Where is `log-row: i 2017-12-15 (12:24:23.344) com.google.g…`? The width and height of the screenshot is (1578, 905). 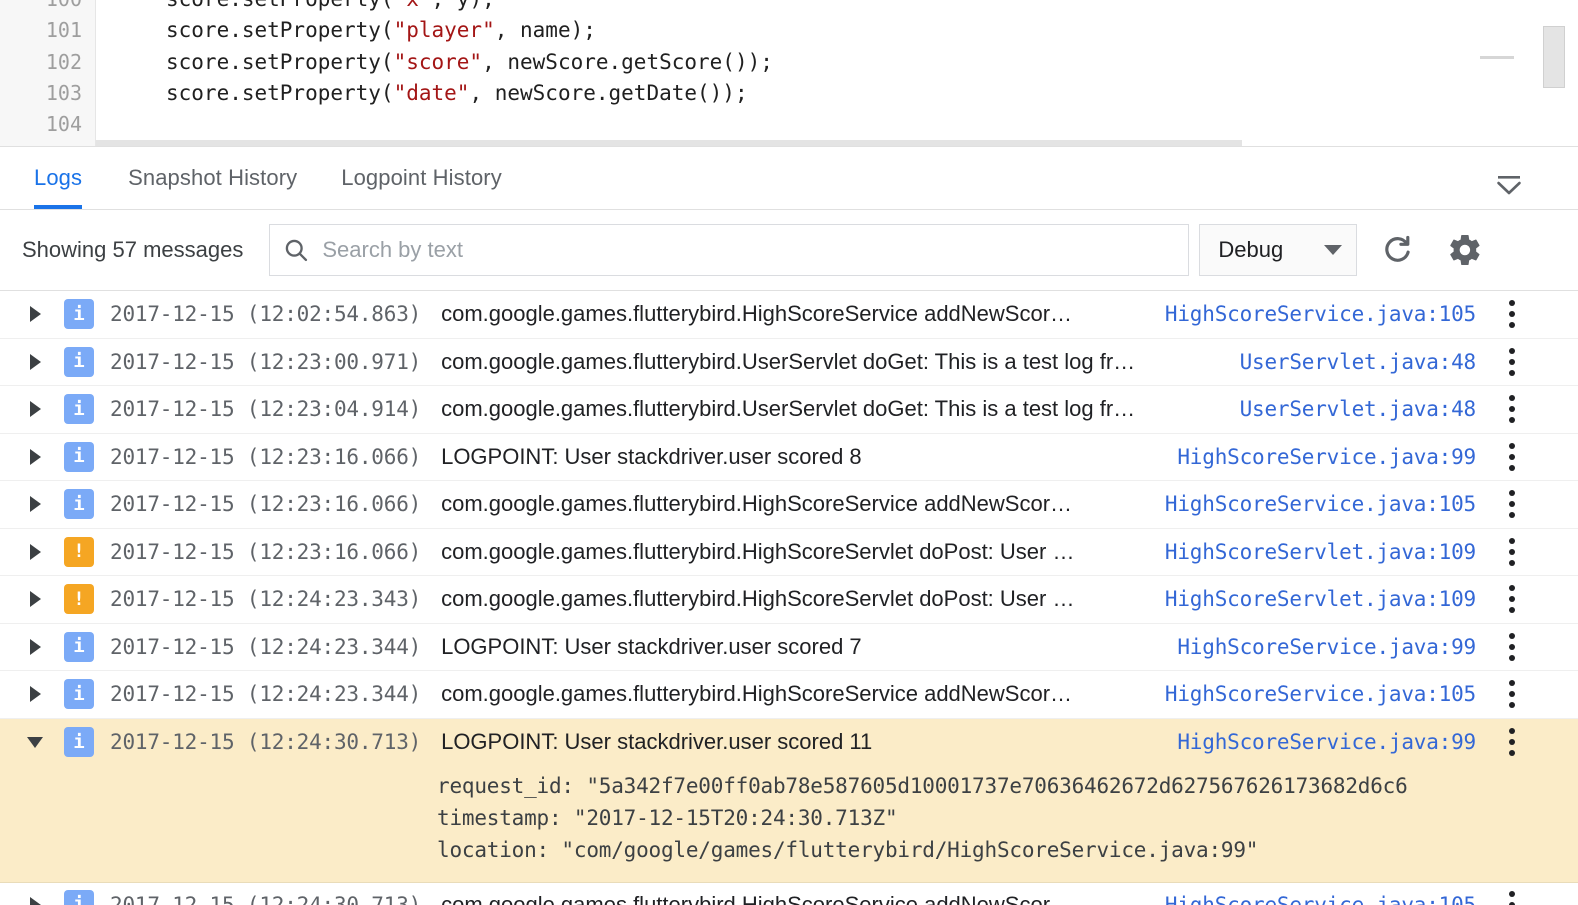
log-row: i 2017-12-15 (12:24:23.344) com.google.g… is located at coordinates (789, 695).